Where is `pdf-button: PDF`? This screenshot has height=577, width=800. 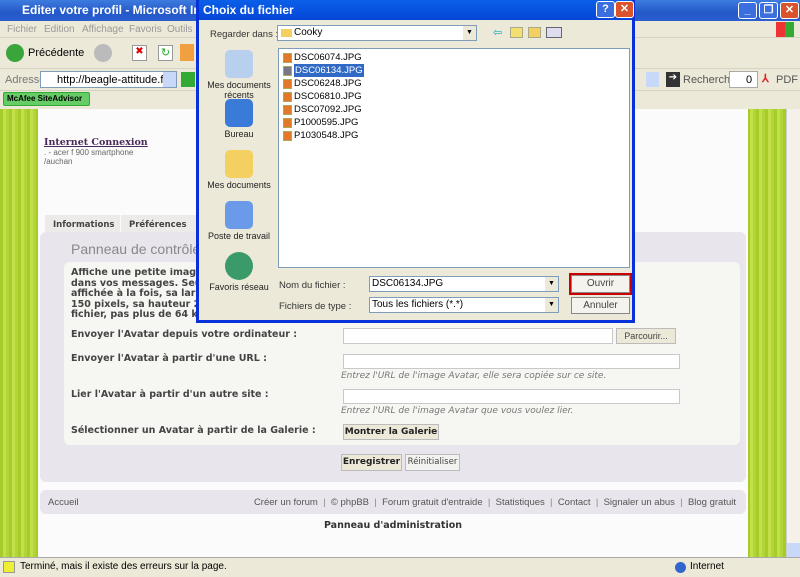
pdf-button: PDF is located at coordinates (787, 80).